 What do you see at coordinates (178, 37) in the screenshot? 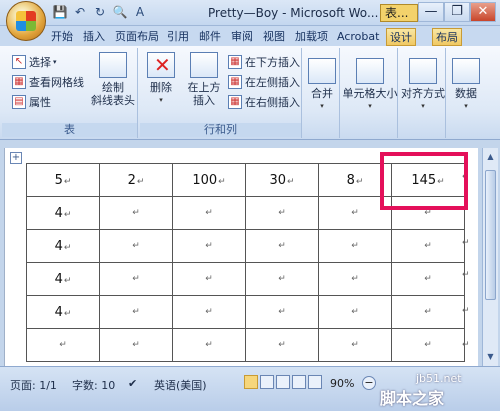
I see `tab-references: 引用` at bounding box center [178, 37].